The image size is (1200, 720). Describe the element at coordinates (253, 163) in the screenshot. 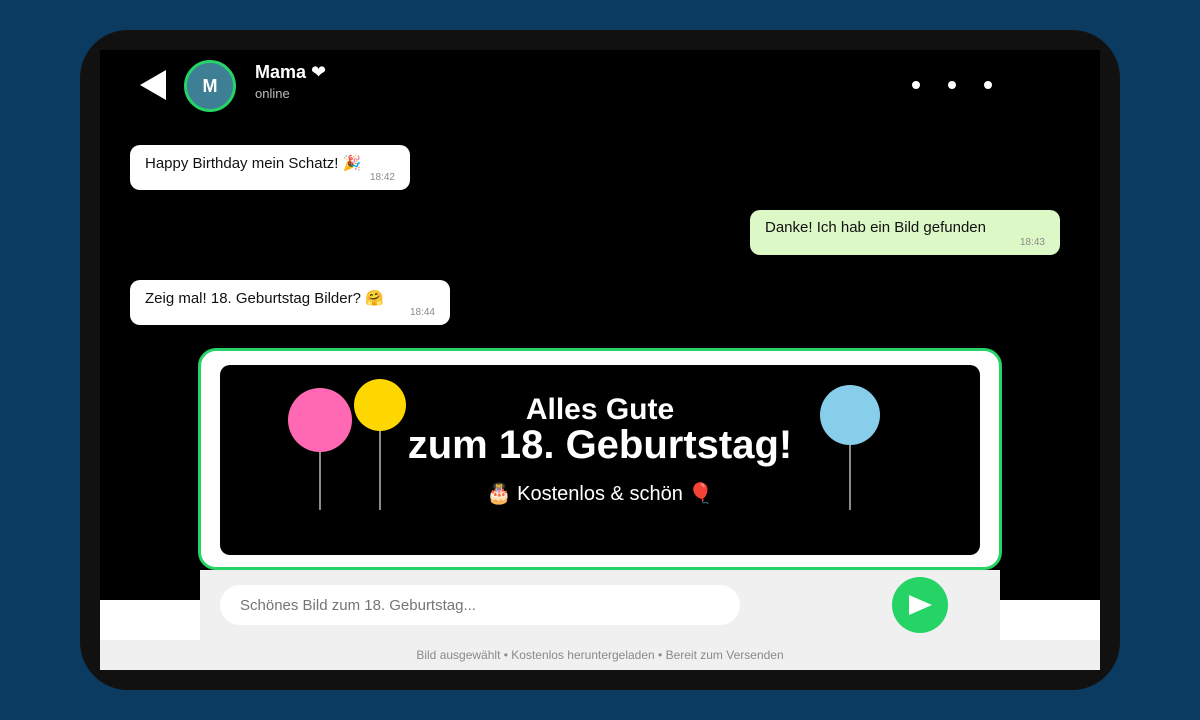

I see `message-text: Happy Birthday mein Schatz! 🎉` at that location.